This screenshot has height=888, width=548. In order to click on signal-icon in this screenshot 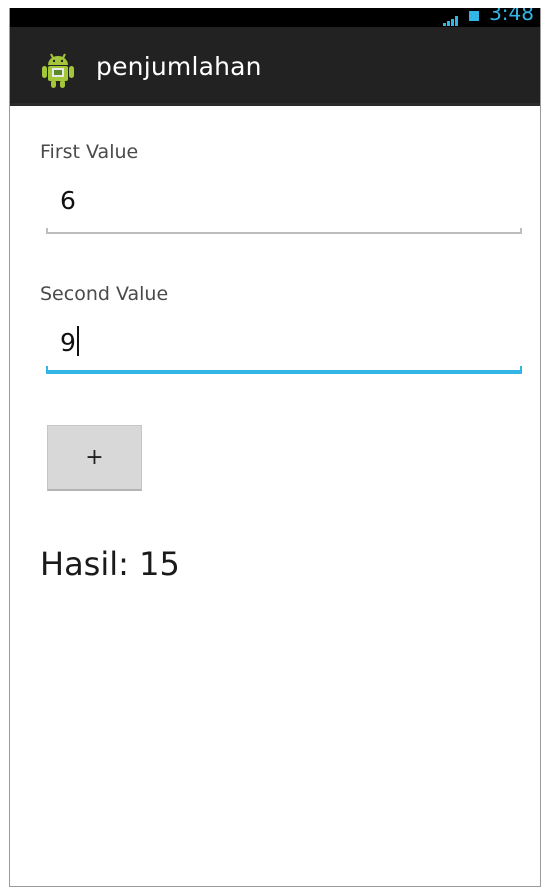, I will do `click(451, 18)`.